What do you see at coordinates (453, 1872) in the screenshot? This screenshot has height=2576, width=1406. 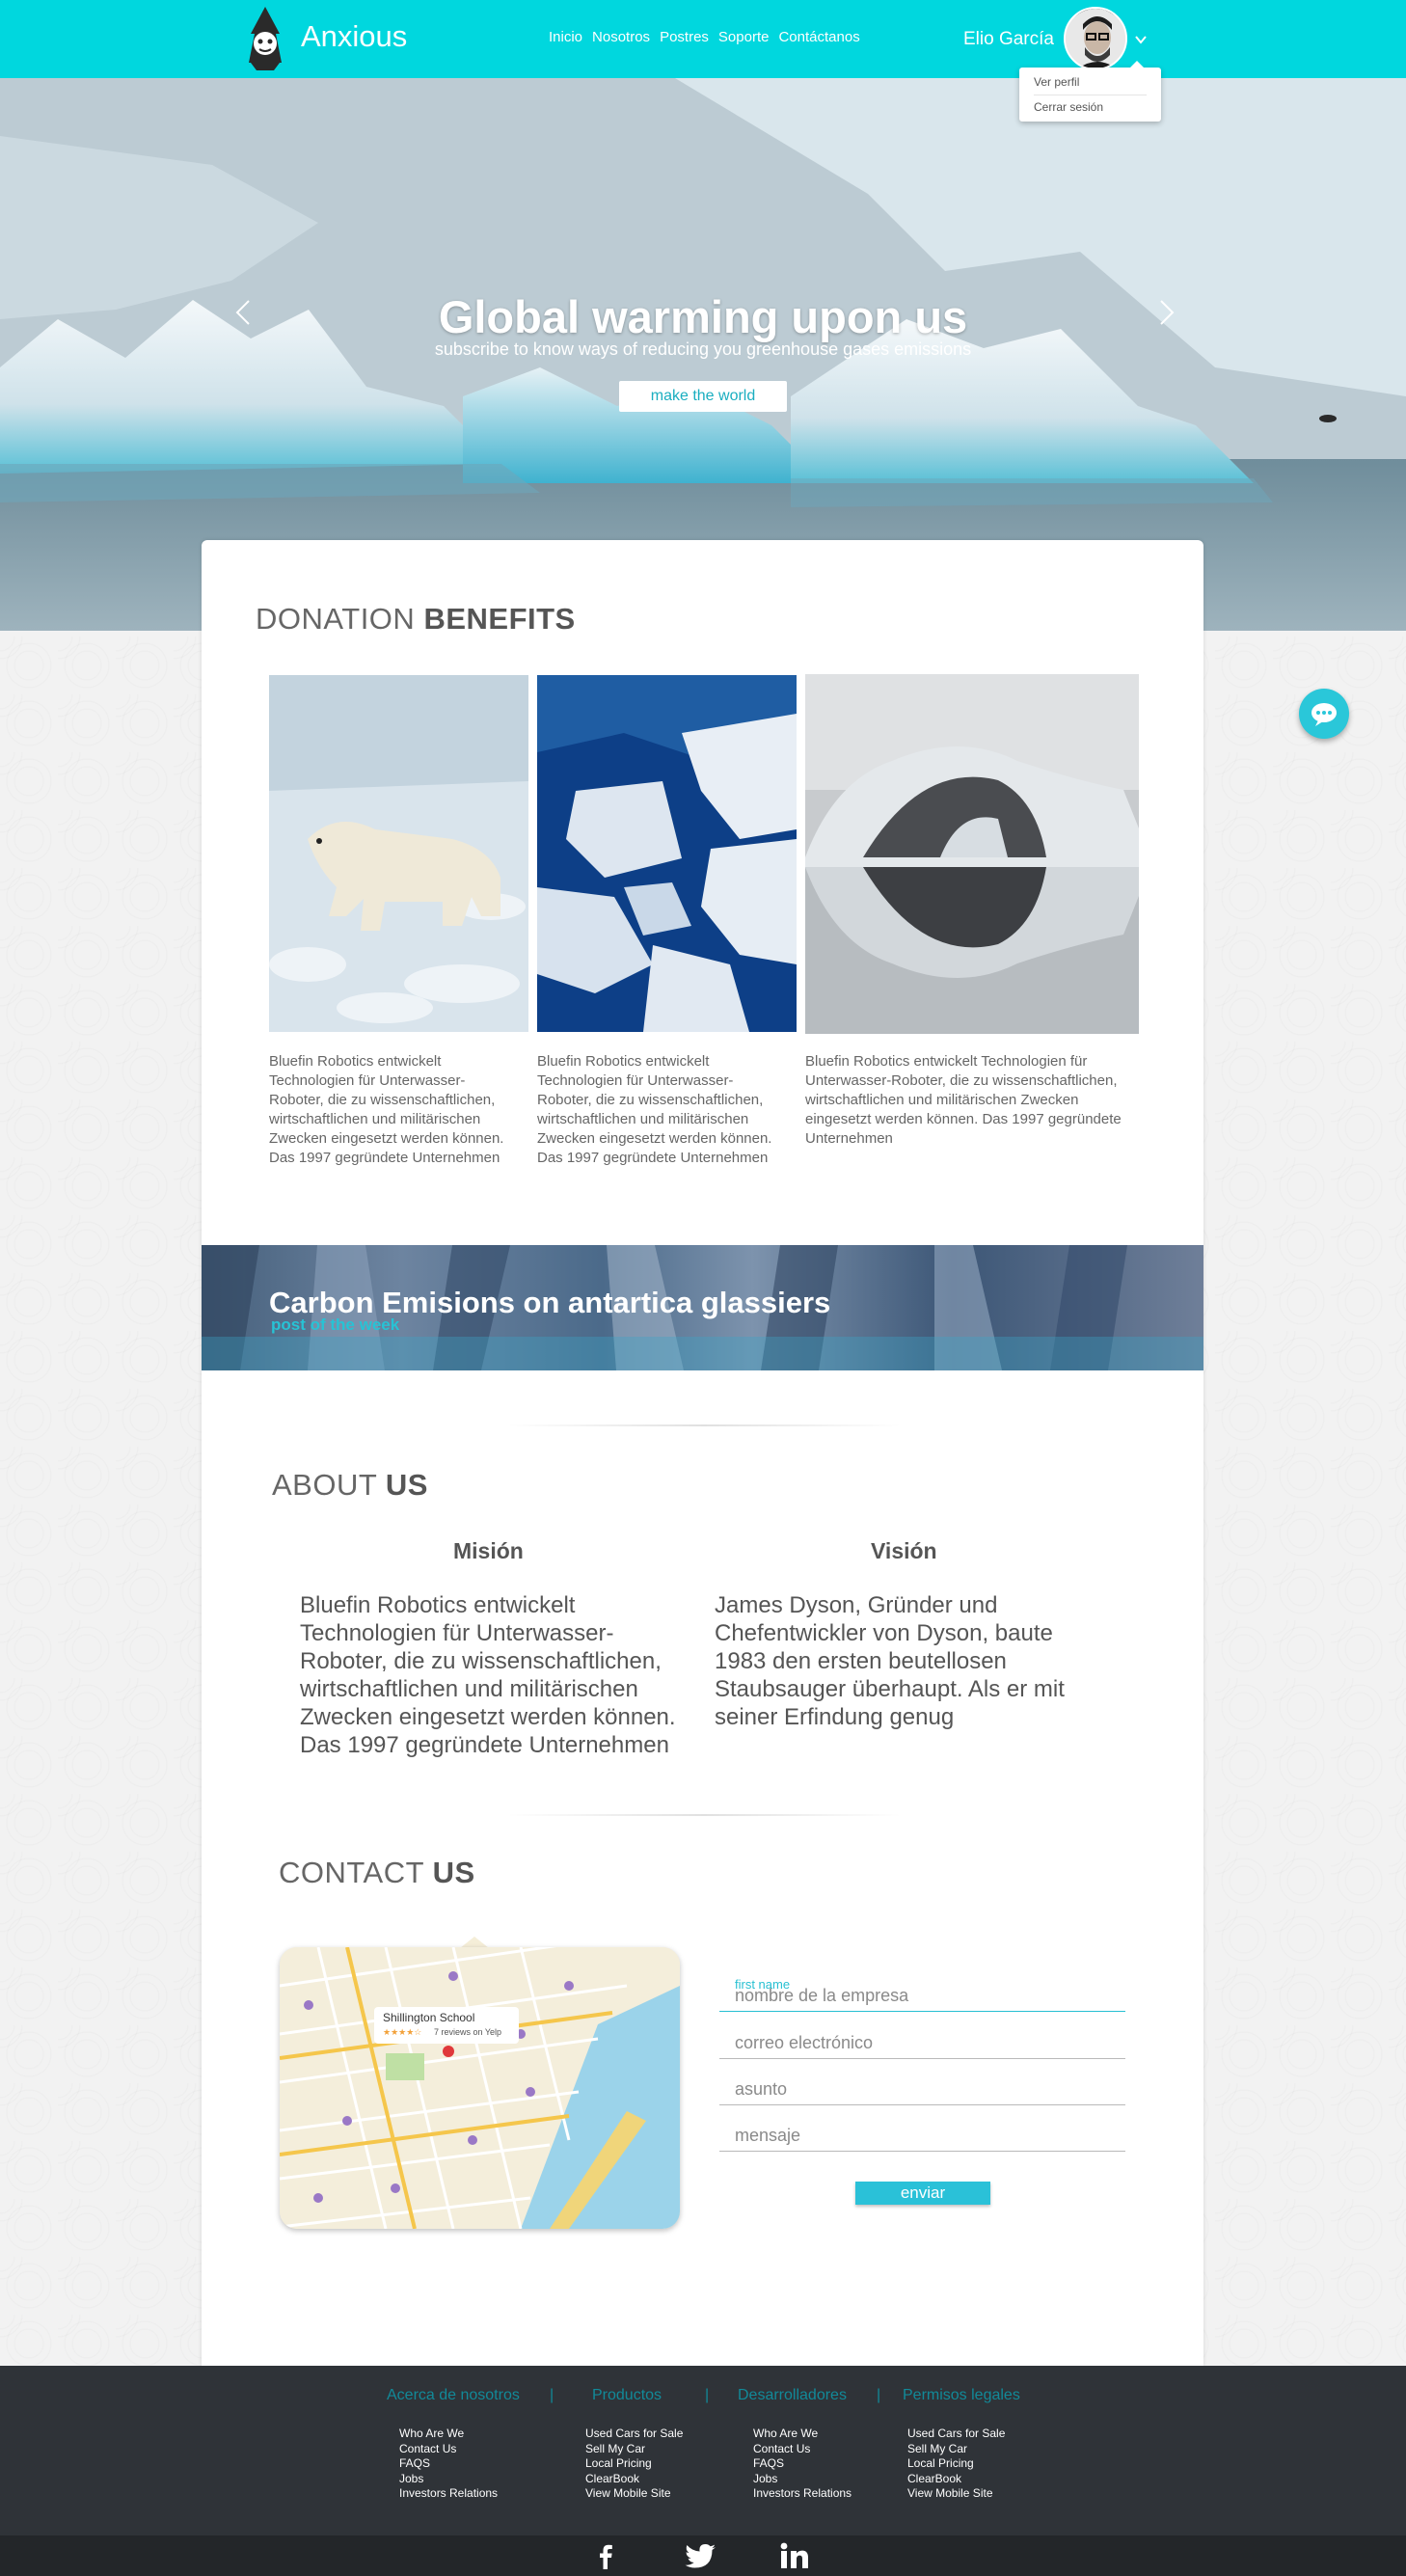 I see `contact-title-bold: US` at bounding box center [453, 1872].